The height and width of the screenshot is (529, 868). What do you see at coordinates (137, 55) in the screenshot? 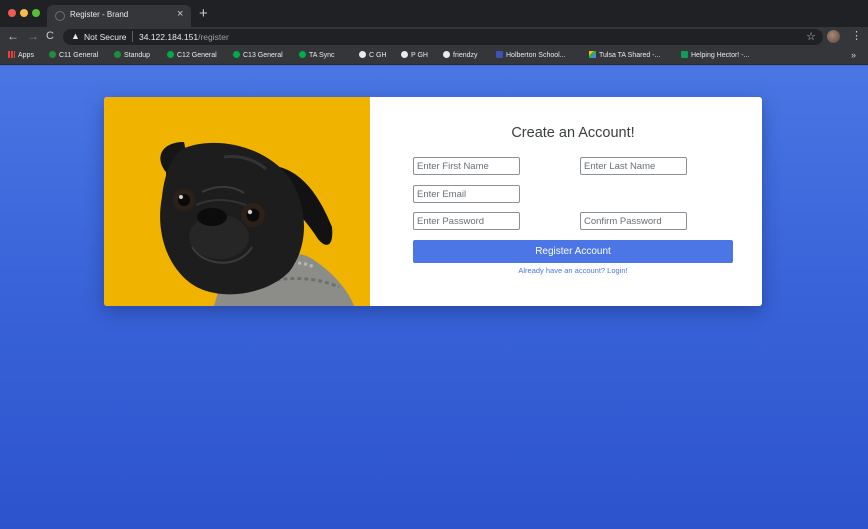
I see `bookmark-label: Standup` at bounding box center [137, 55].